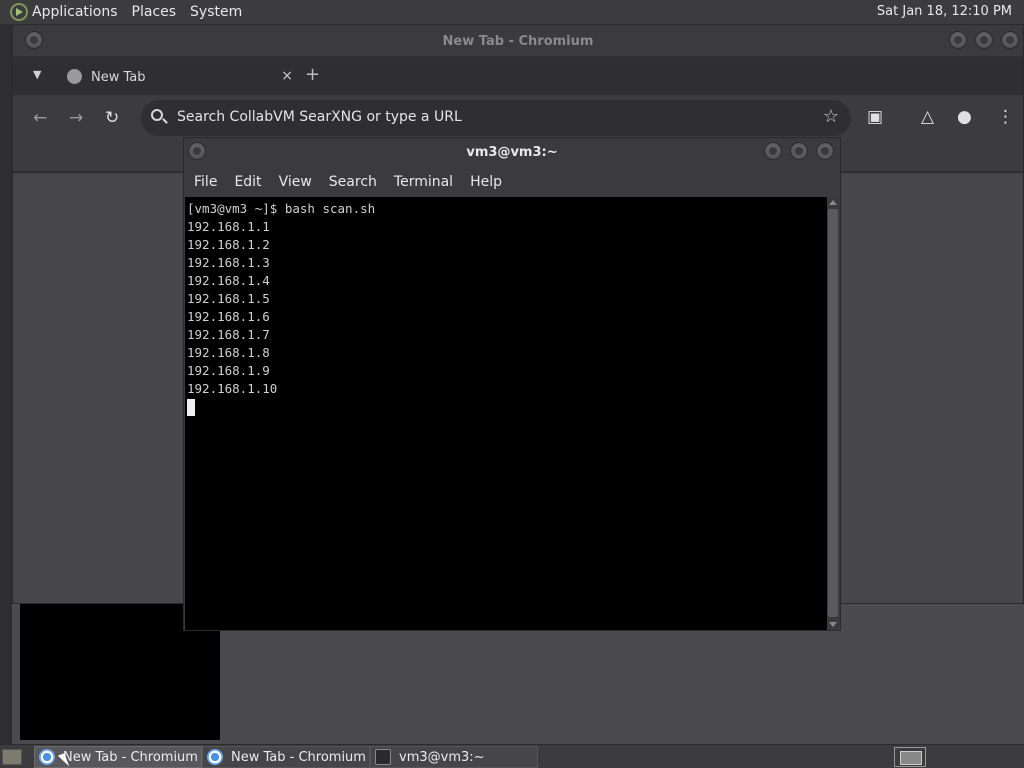 This screenshot has height=768, width=1024. Describe the element at coordinates (37, 74) in the screenshot. I see `tab-search-chevron-icon: ▼` at that location.